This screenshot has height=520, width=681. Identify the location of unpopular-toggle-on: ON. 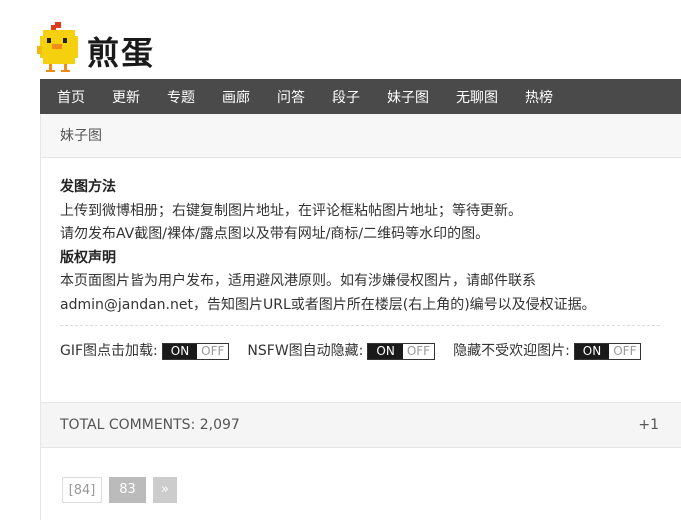
(592, 352).